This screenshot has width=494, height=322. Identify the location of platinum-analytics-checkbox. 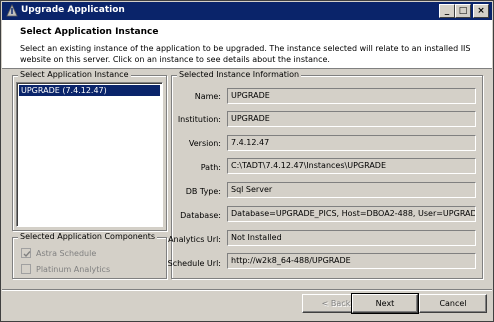
(26, 269).